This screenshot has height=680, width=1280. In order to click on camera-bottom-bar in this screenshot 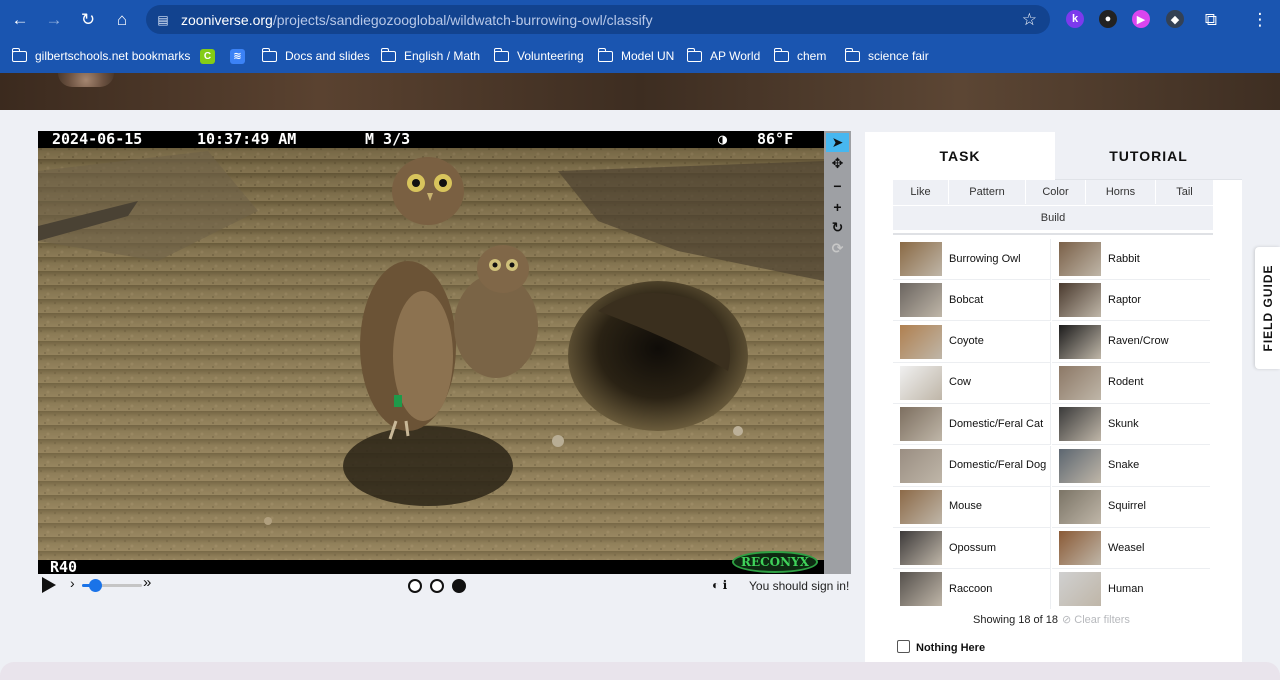, I will do `click(431, 567)`.